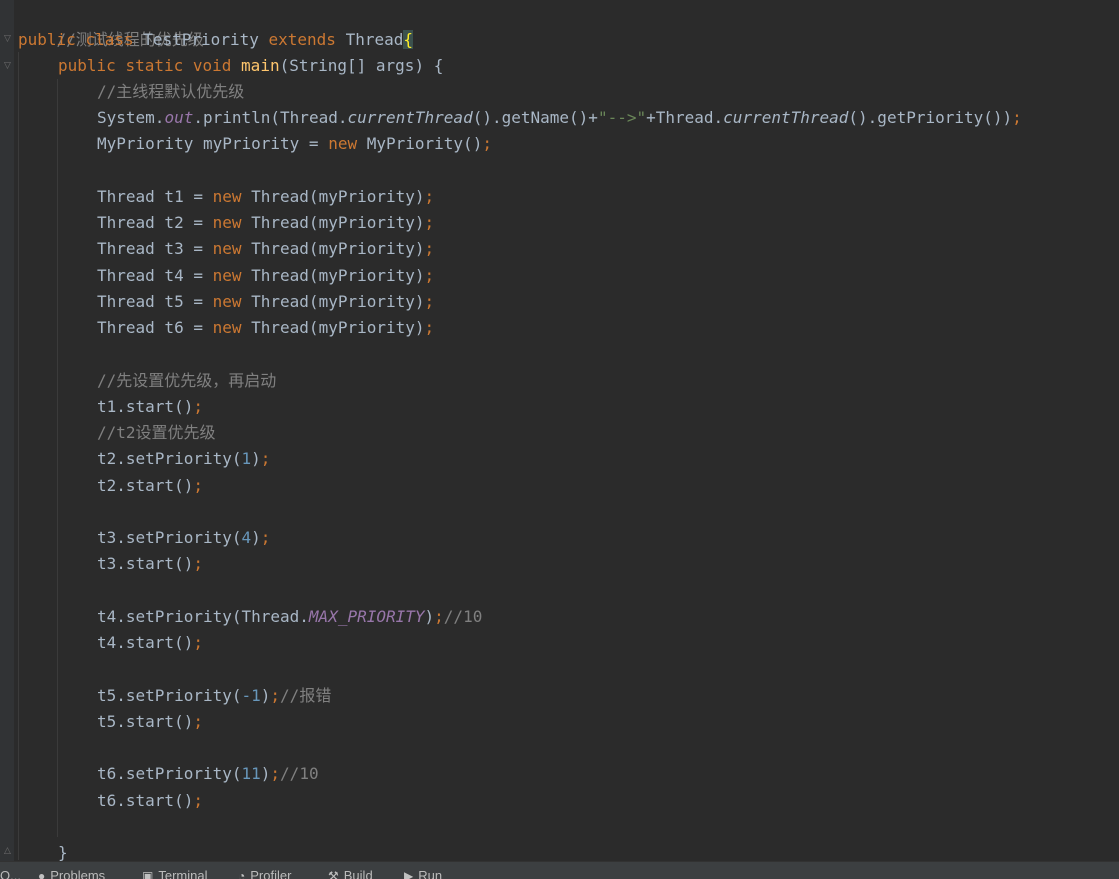  What do you see at coordinates (685, 117) in the screenshot?
I see `code-token: +Thread.` at bounding box center [685, 117].